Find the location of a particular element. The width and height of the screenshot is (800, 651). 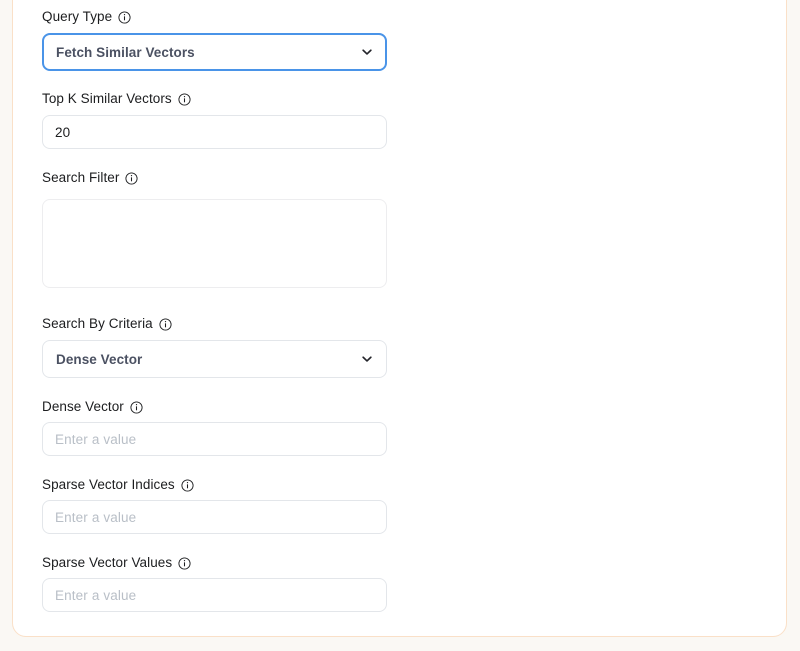

field-sparse-vector-values: Sparse Vector Values Enter a value is located at coordinates (214, 583).